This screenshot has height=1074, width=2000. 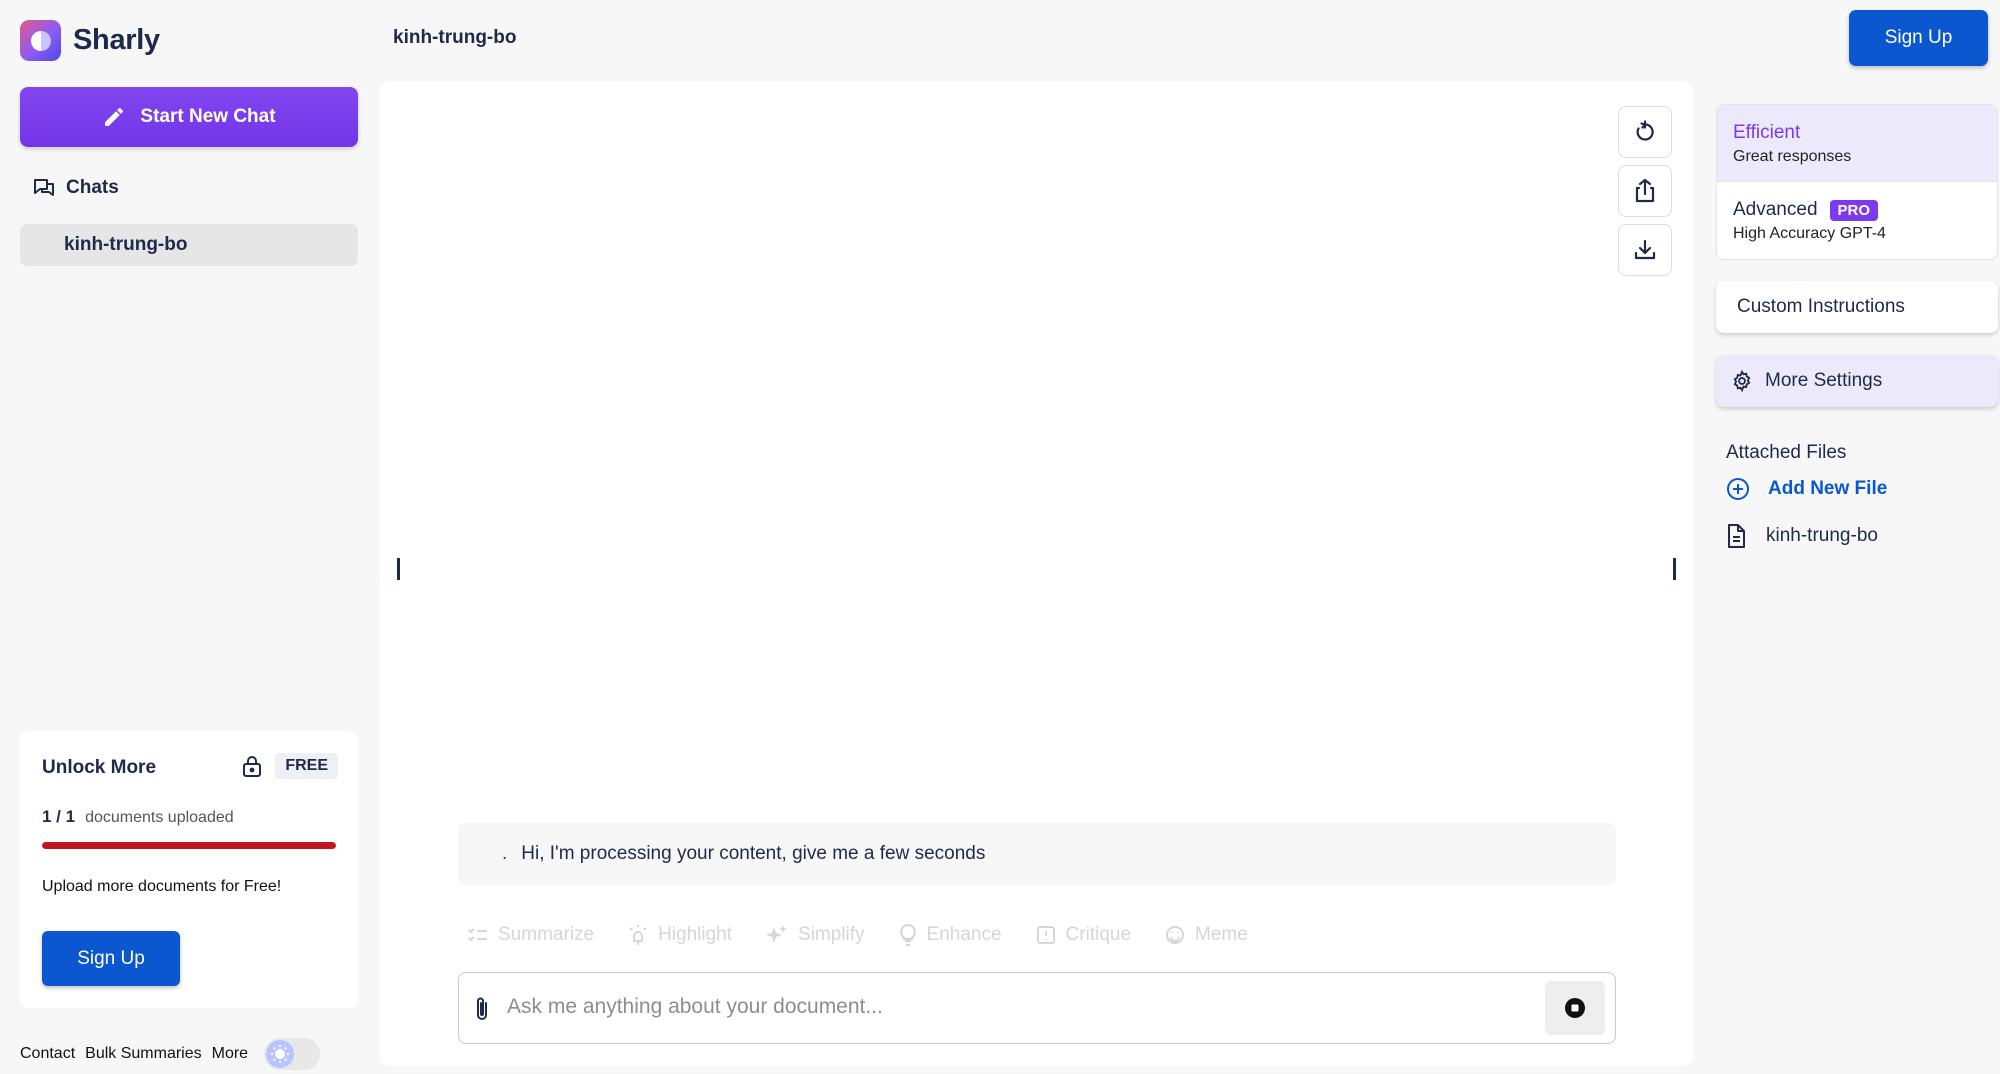 What do you see at coordinates (1674, 569) in the screenshot?
I see `right-cursor-marker` at bounding box center [1674, 569].